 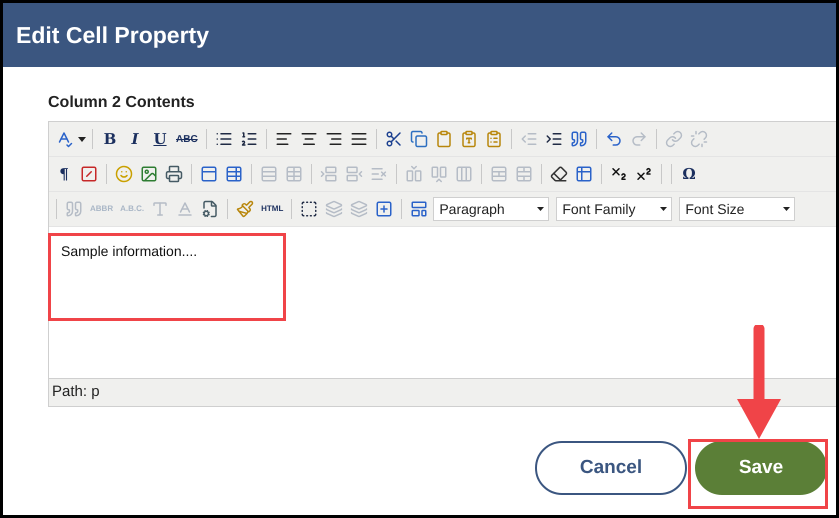 I want to click on print-icon, so click(x=174, y=174).